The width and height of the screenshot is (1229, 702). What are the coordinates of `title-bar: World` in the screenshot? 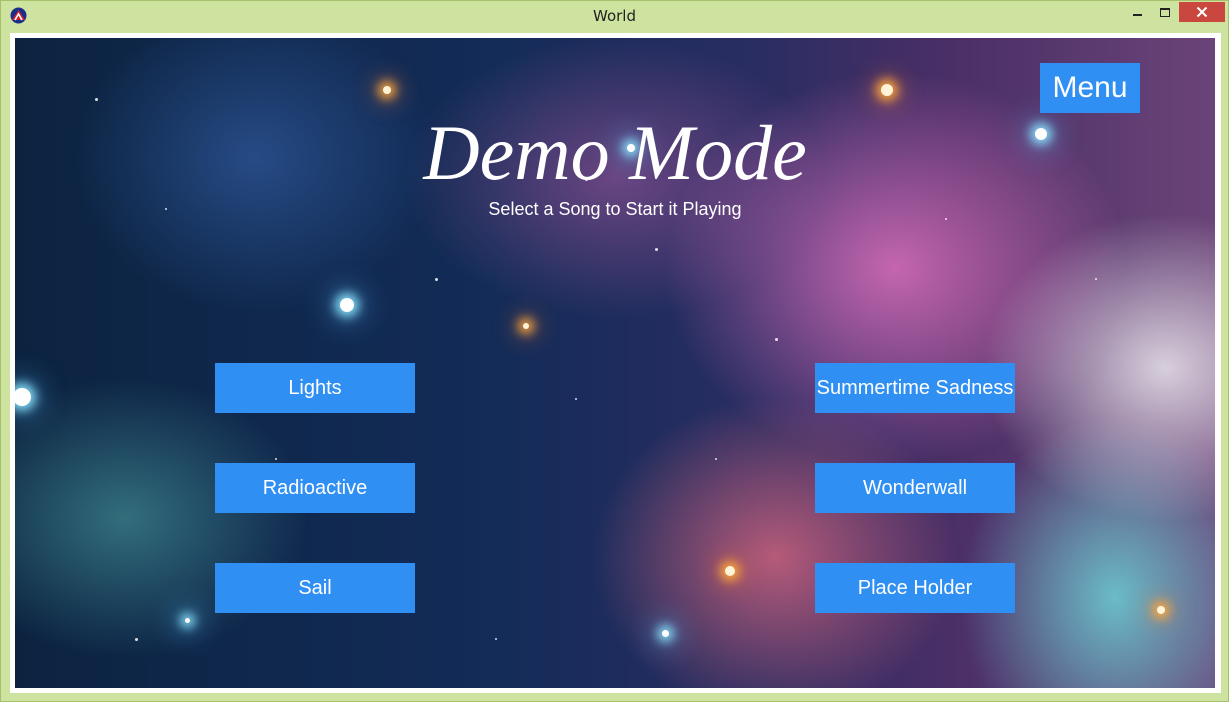 It's located at (614, 16).